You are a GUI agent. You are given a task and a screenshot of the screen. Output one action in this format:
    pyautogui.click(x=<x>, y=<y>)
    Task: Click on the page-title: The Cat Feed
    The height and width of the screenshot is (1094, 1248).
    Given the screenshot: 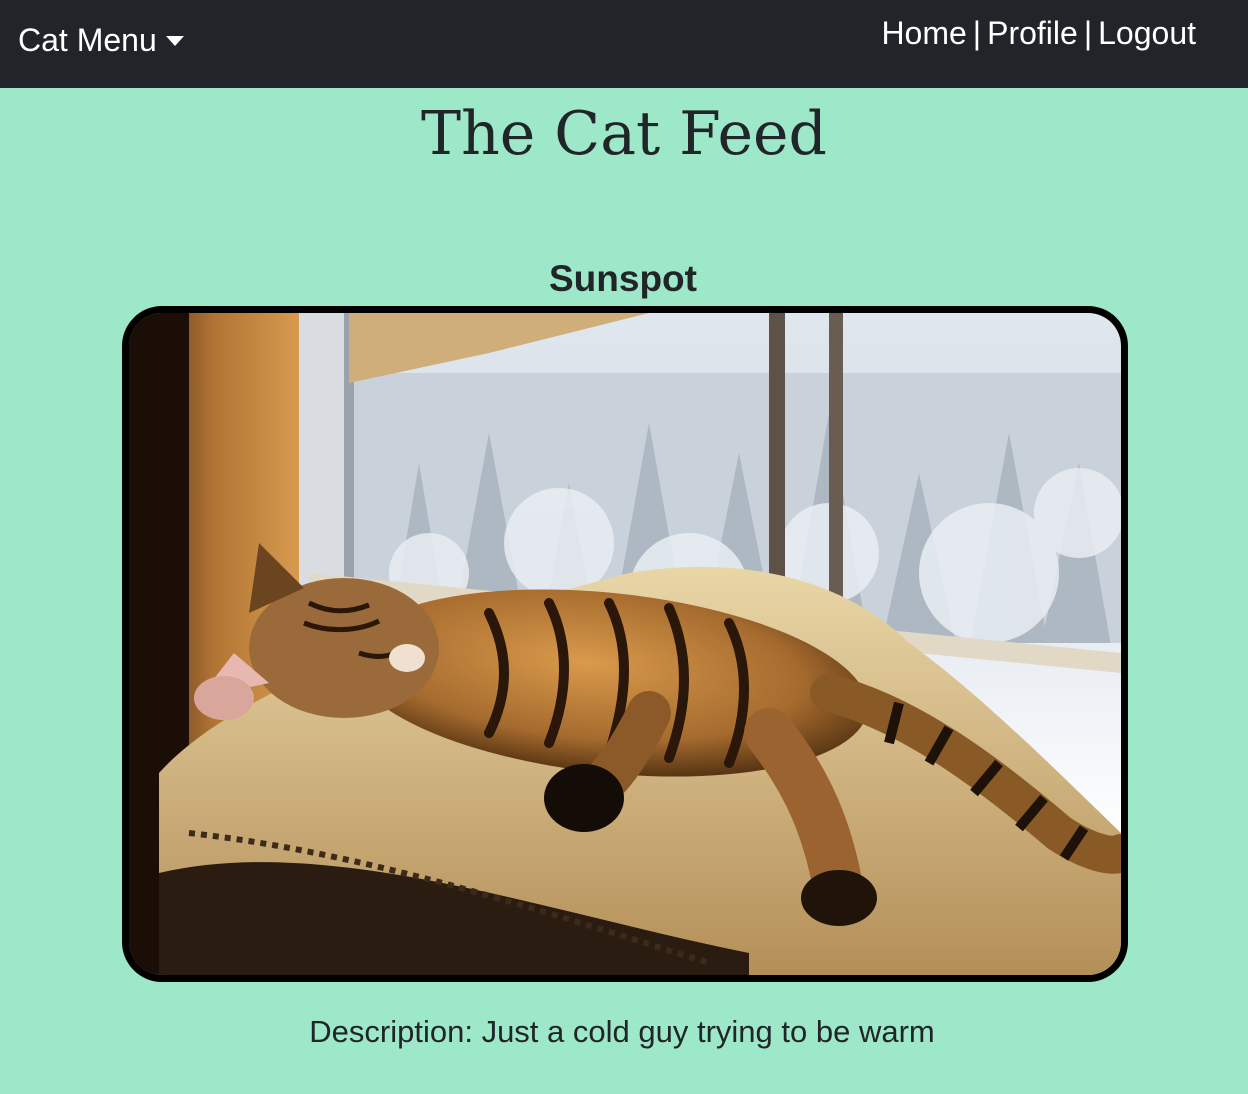 What is the action you would take?
    pyautogui.click(x=624, y=134)
    